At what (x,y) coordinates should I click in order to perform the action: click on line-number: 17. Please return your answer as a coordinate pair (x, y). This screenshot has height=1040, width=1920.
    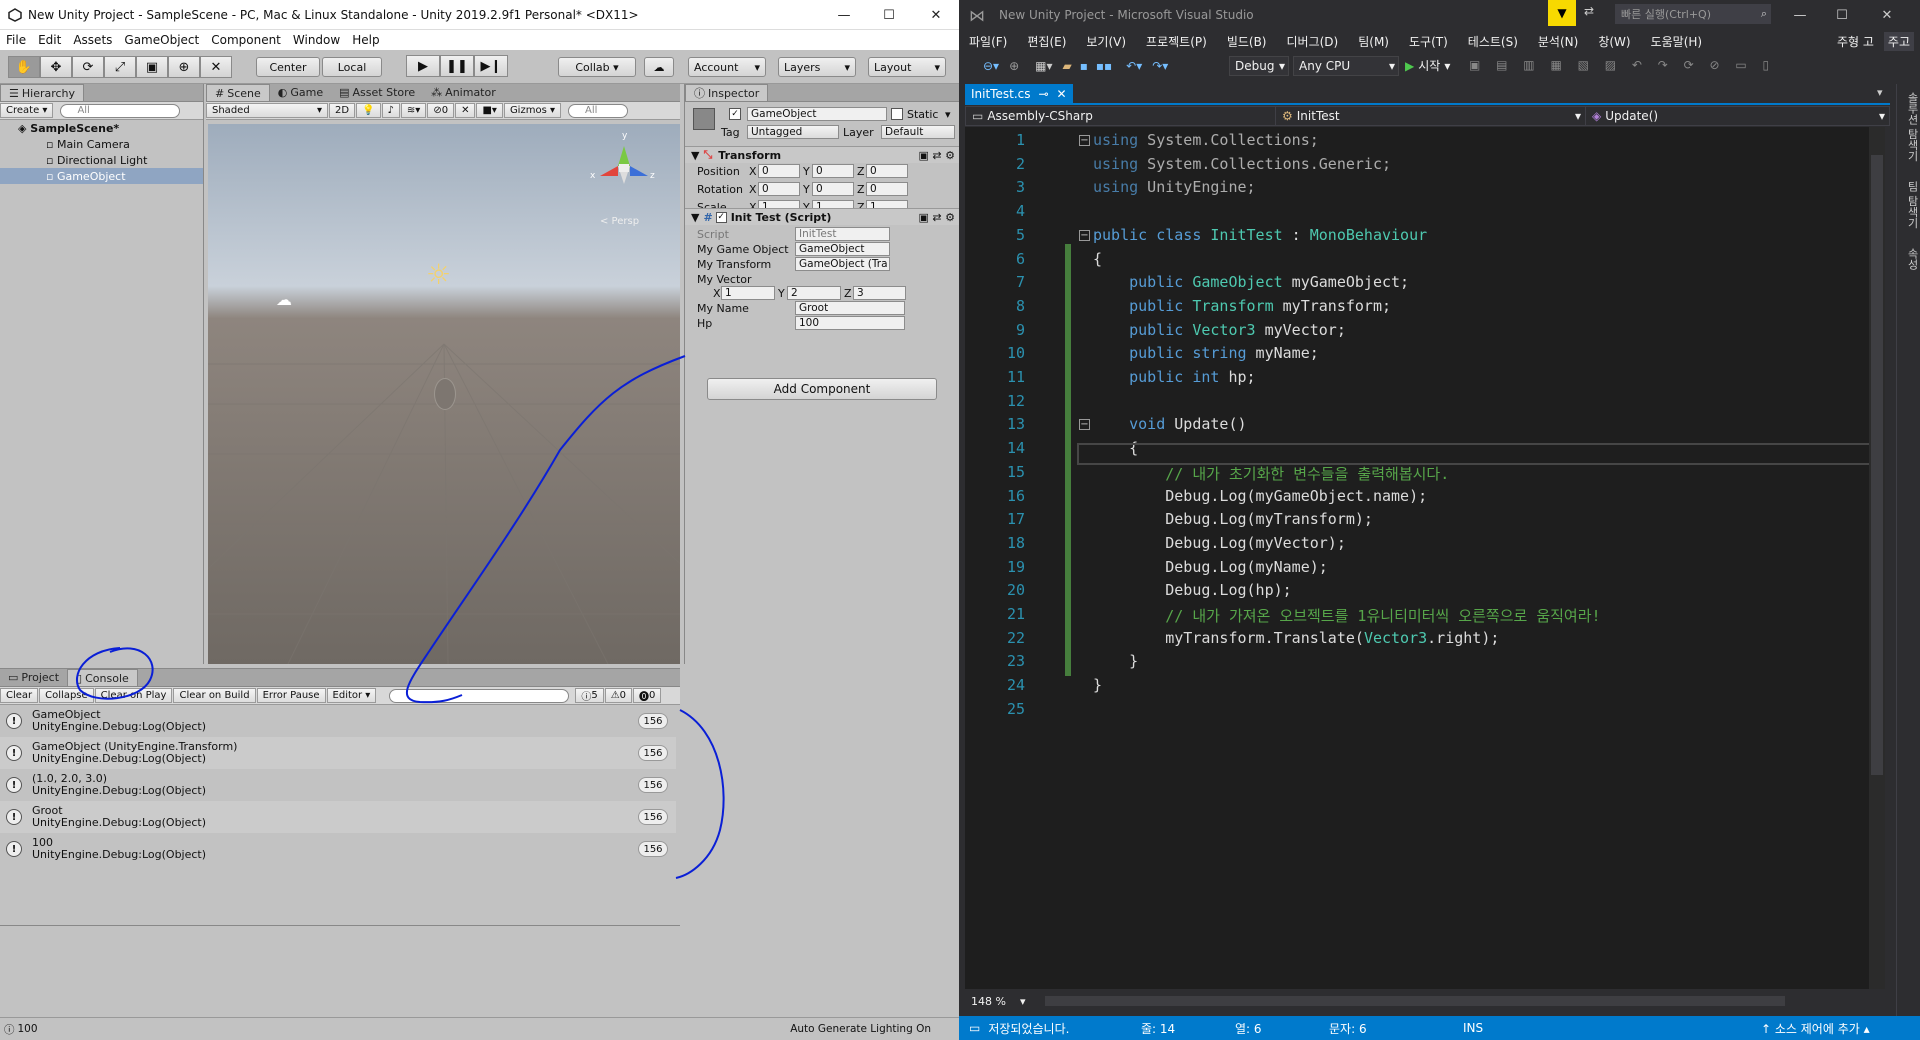
    Looking at the image, I should click on (1015, 519).